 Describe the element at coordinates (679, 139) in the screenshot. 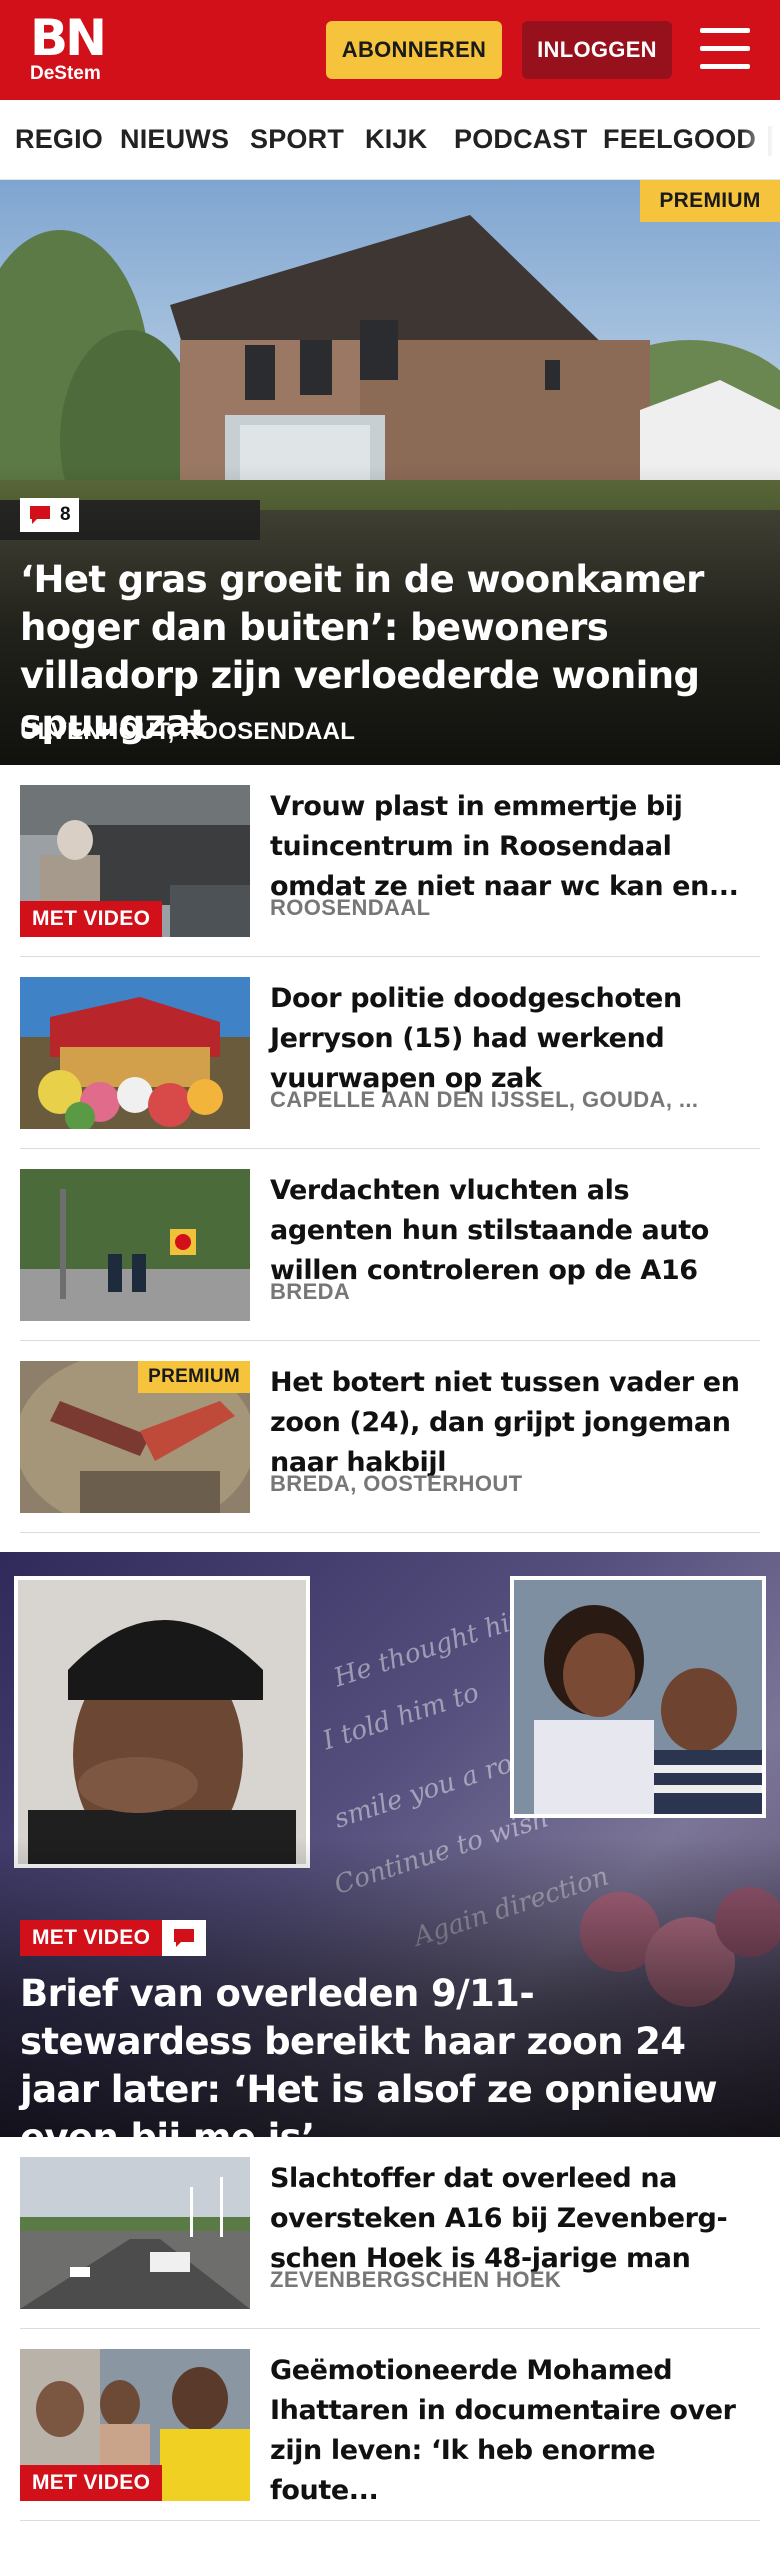

I see `nav-item-feelgood: FEELGOOD` at that location.